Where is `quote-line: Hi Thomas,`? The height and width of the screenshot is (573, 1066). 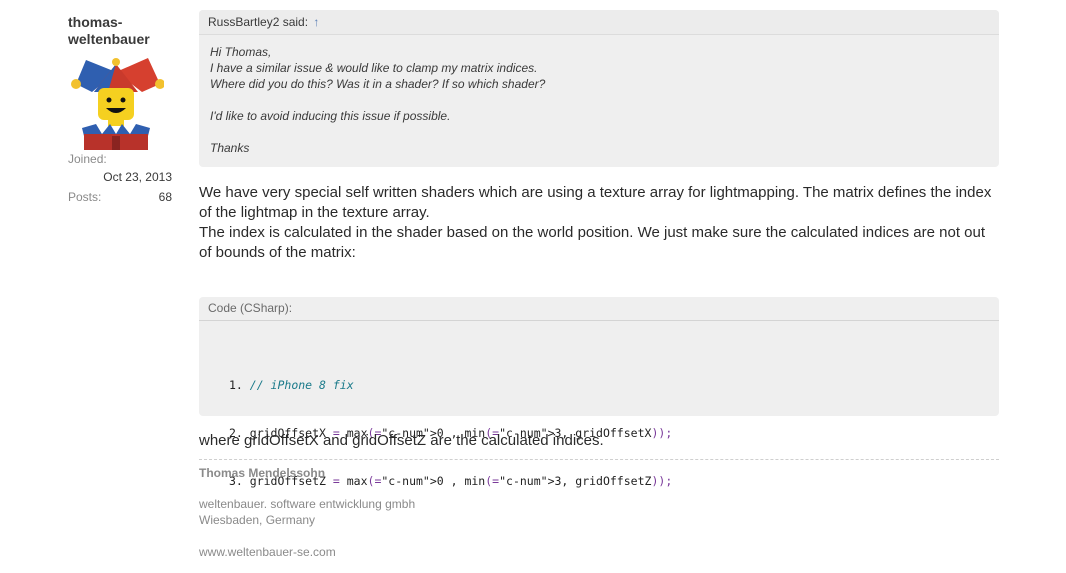 quote-line: Hi Thomas, is located at coordinates (241, 52).